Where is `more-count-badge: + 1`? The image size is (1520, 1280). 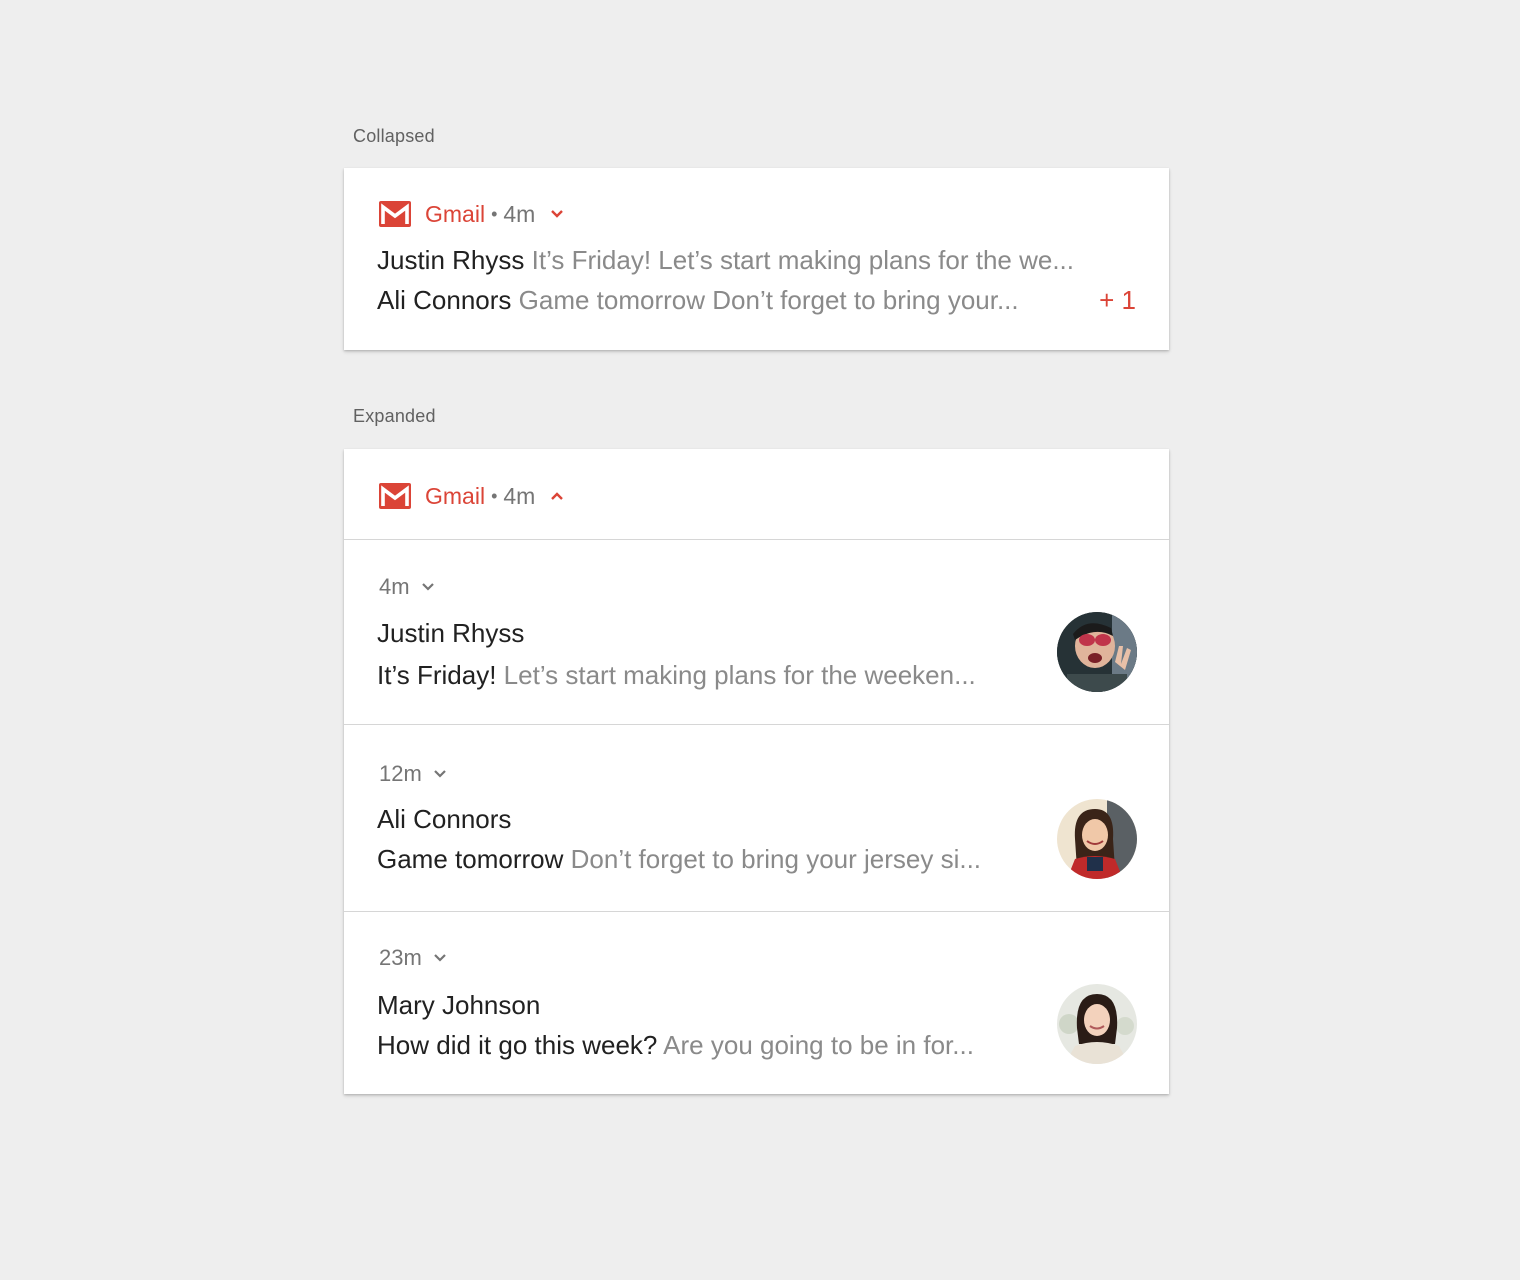
more-count-badge: + 1 is located at coordinates (1117, 300).